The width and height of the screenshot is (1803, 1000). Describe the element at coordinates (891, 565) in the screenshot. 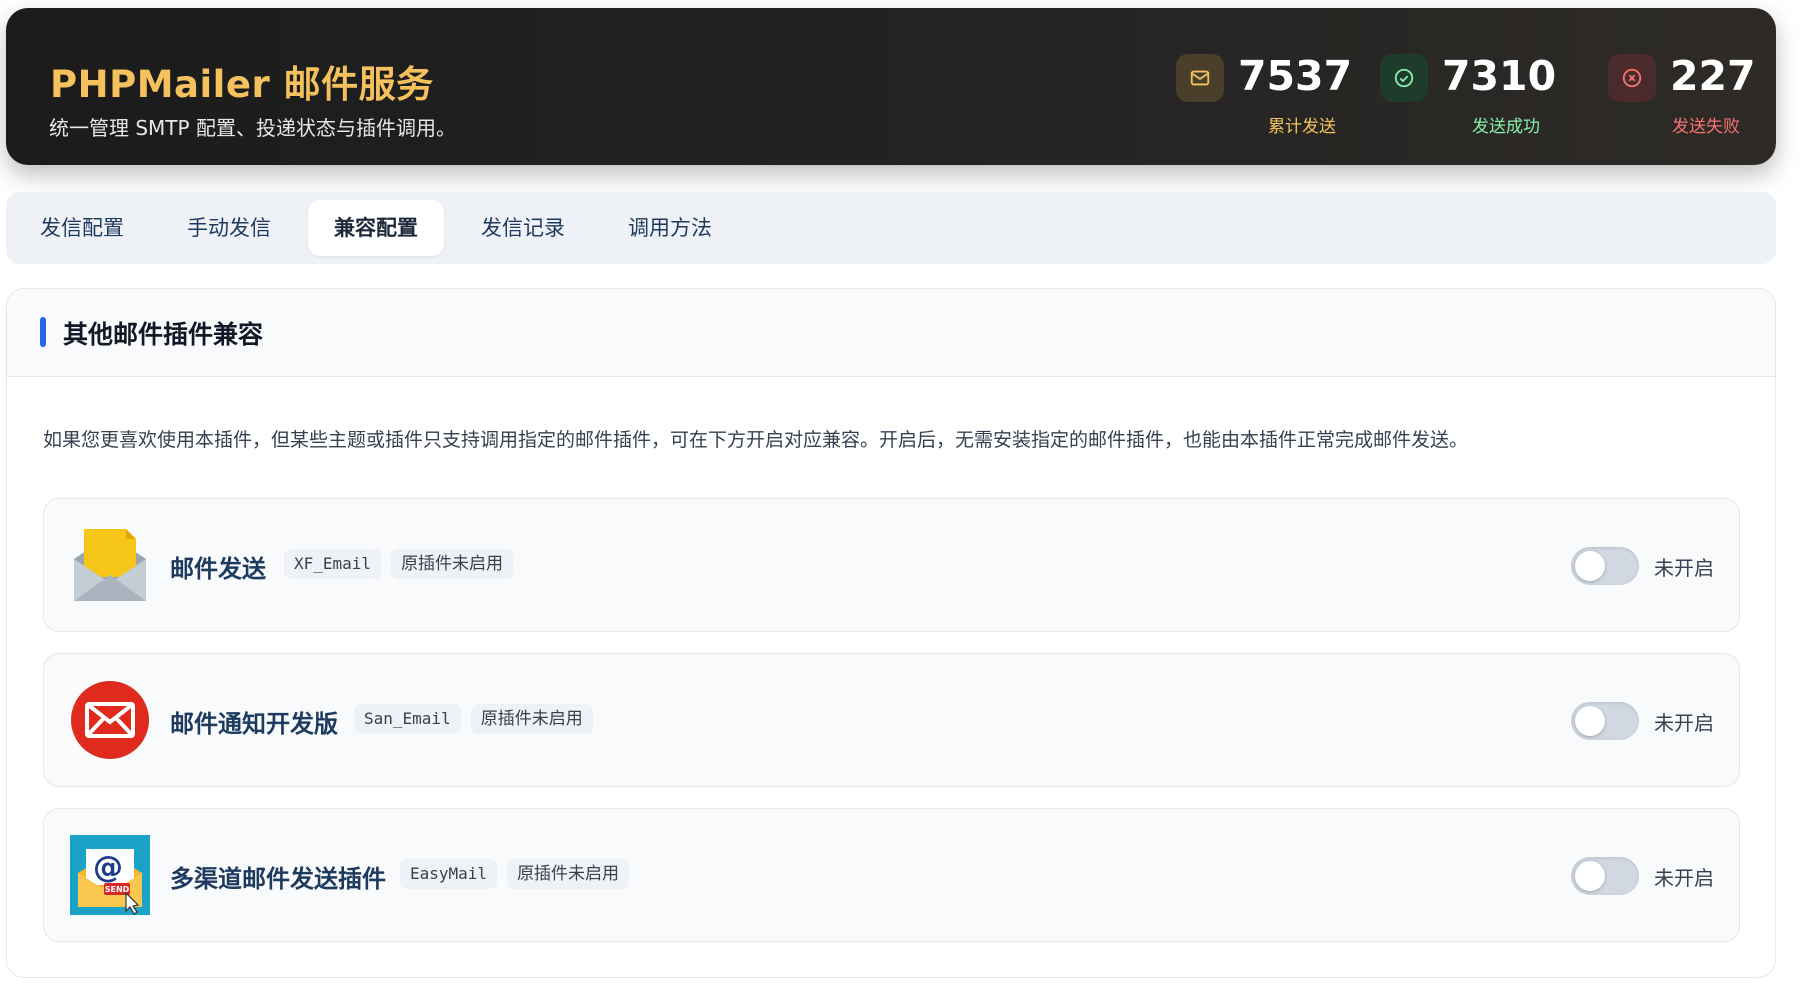

I see `plugin-row-xf-email: 邮件发送 XF_Email 原插件未启用 未开启` at that location.